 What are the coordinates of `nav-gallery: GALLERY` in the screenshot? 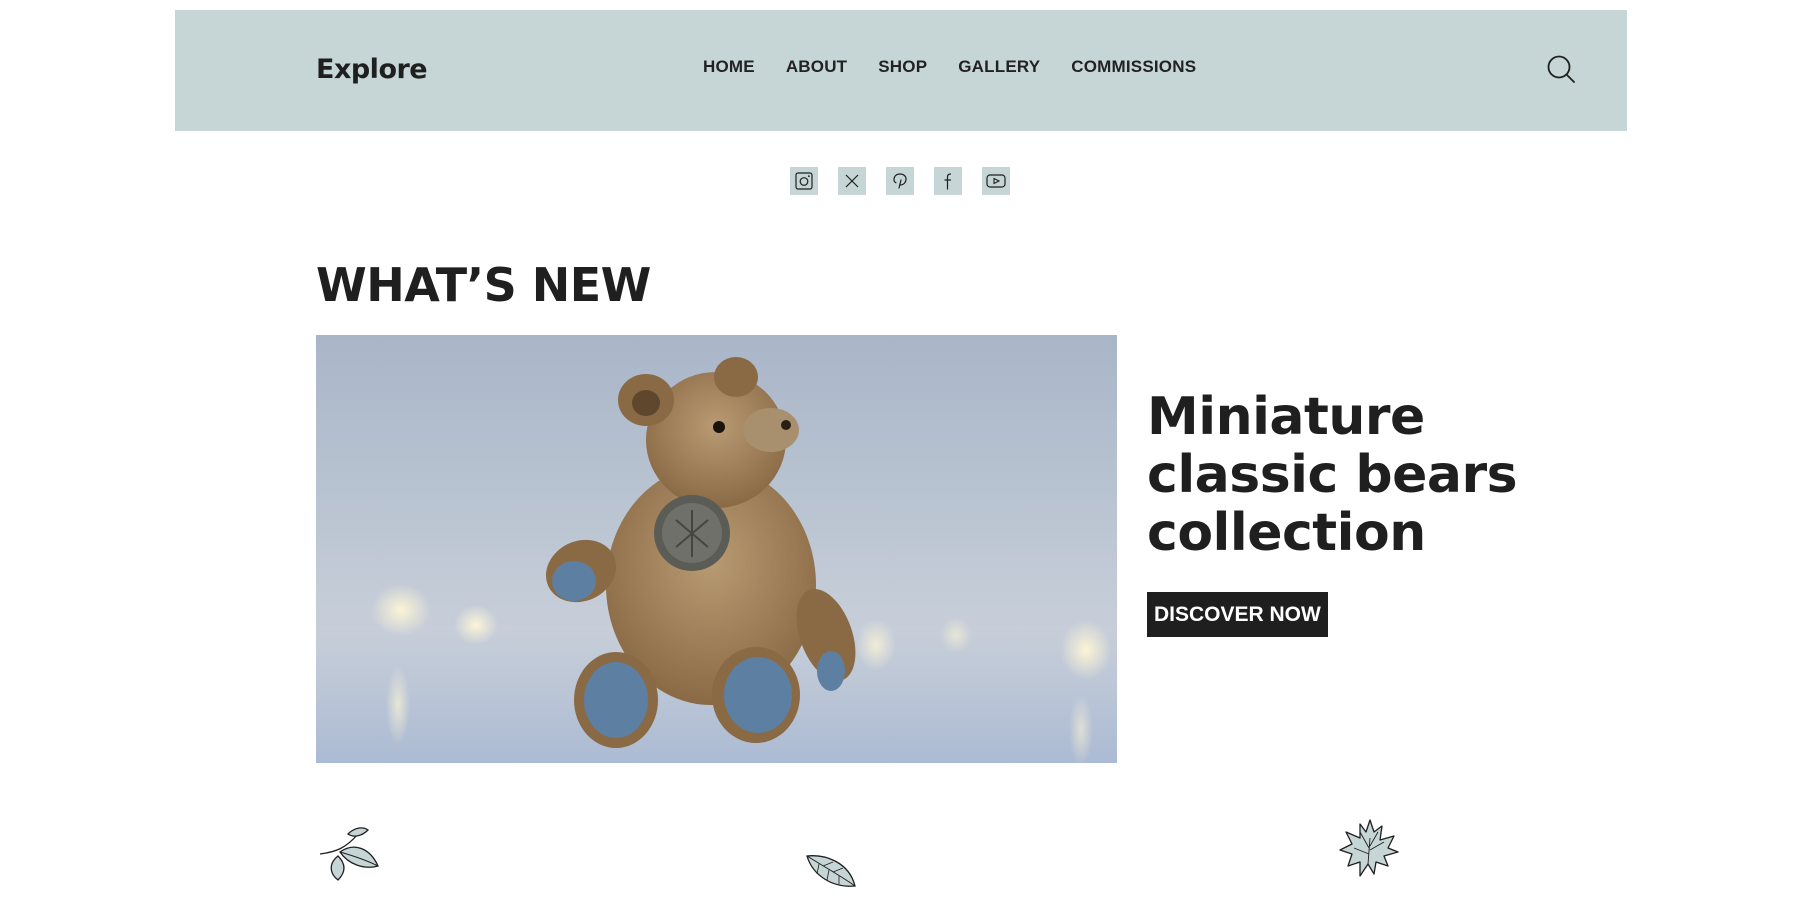 It's located at (999, 67).